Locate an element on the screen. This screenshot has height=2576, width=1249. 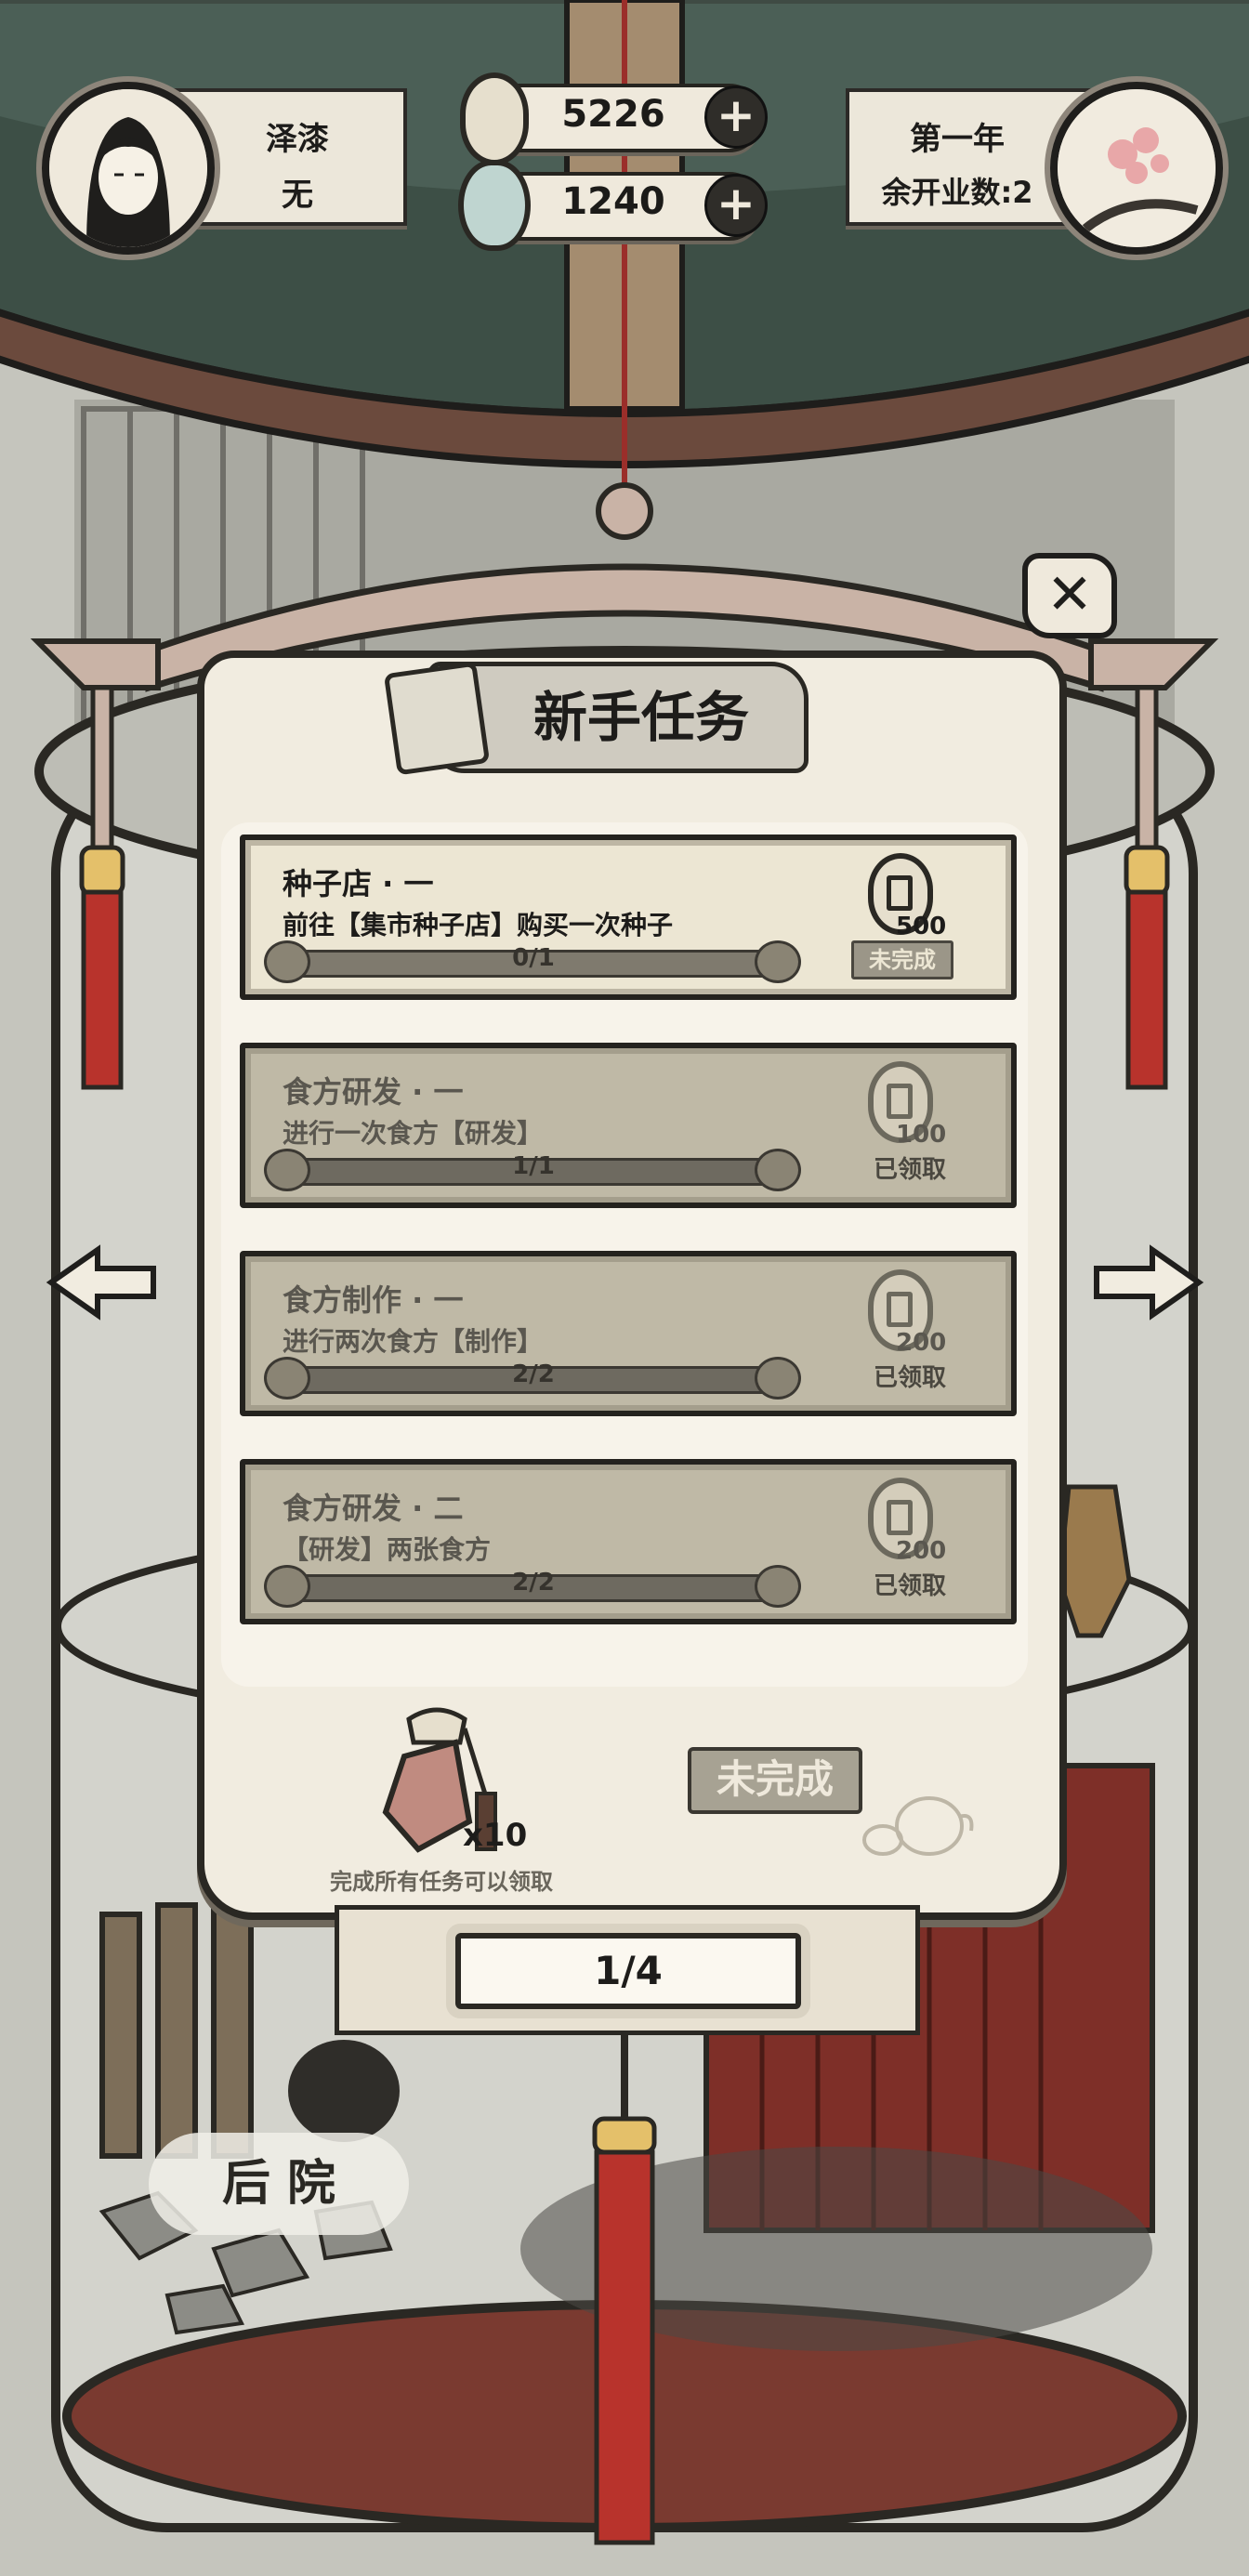
task-card: 食方研发 · 一 进行一次食方【研发】 1/1 100 已领取 is located at coordinates (628, 1125).